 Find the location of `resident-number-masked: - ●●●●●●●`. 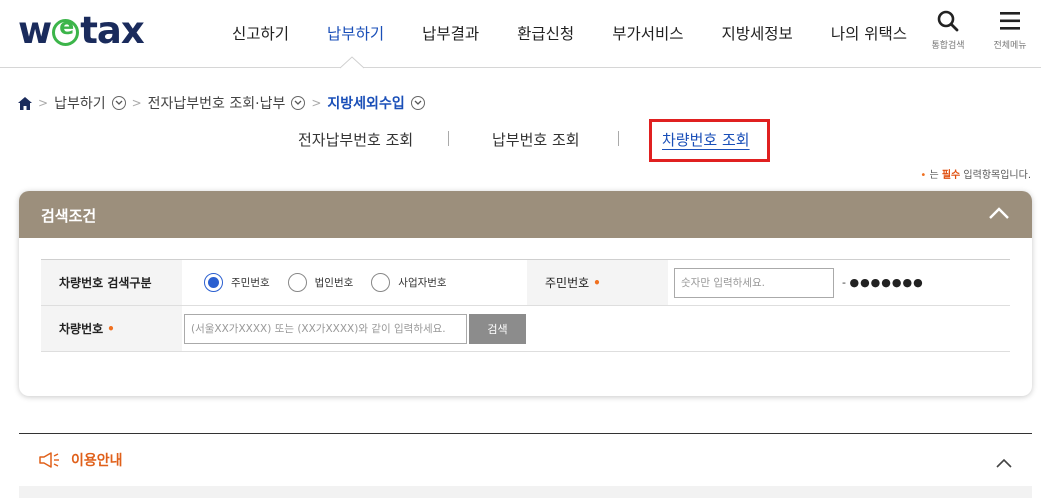

resident-number-masked: - ●●●●●●● is located at coordinates (883, 282).